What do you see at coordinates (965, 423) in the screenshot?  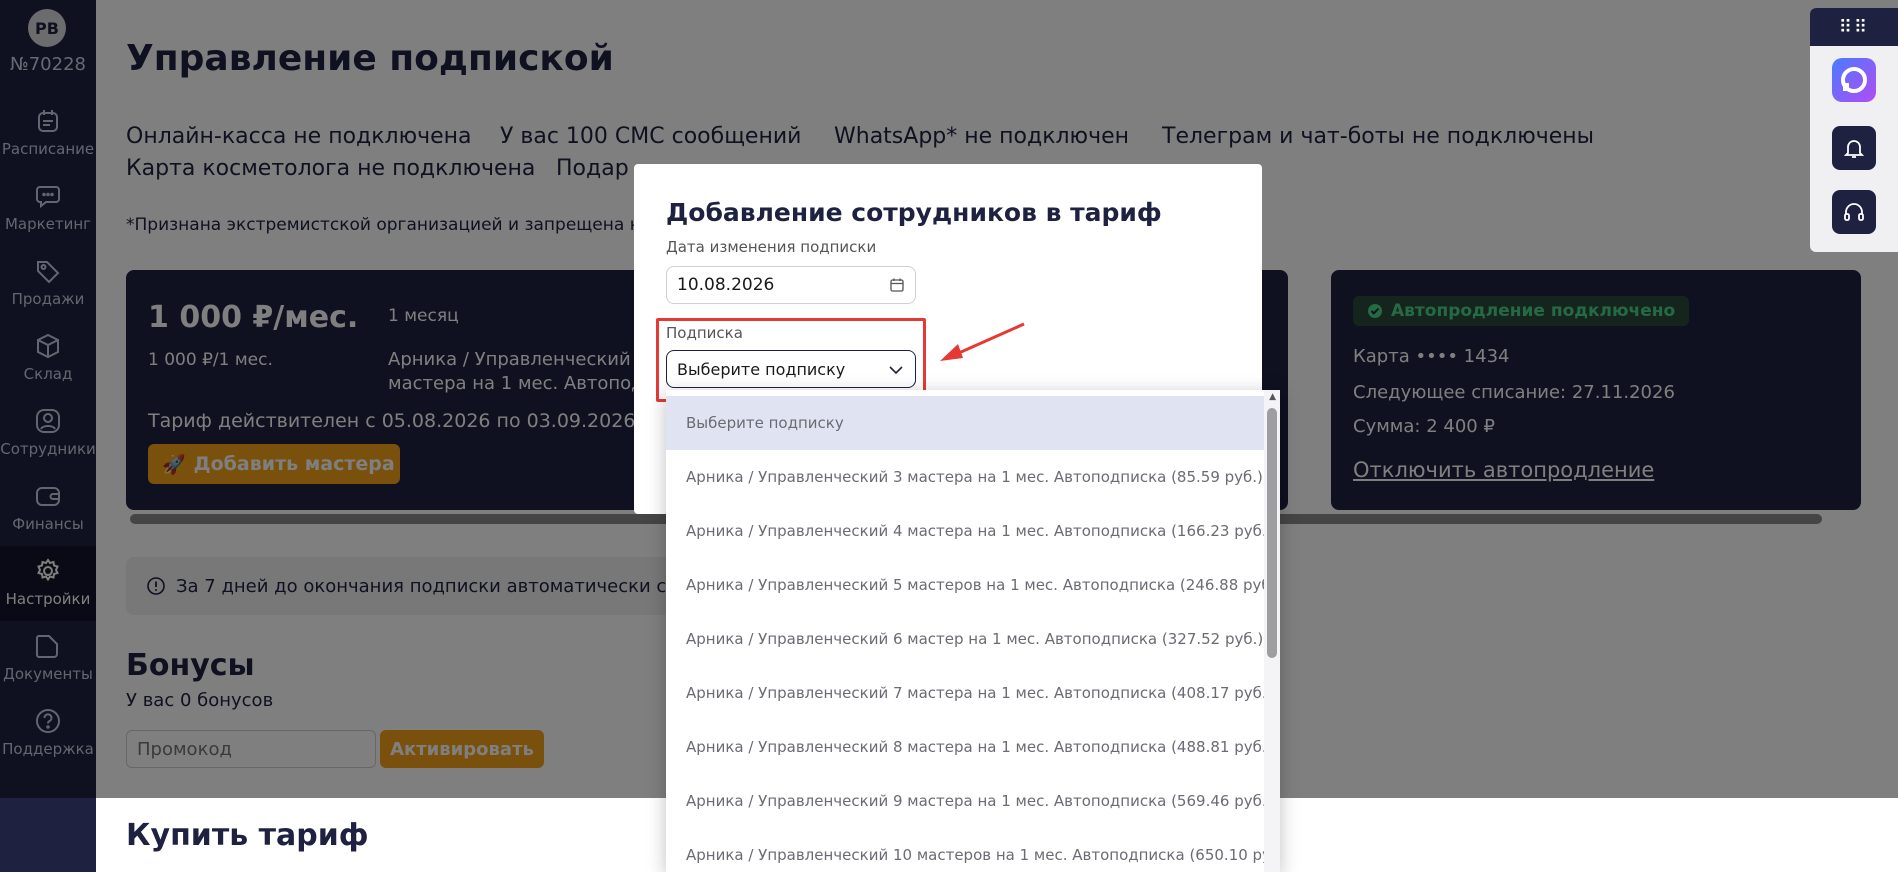 I see `dropdown-option: Выберите подписку` at bounding box center [965, 423].